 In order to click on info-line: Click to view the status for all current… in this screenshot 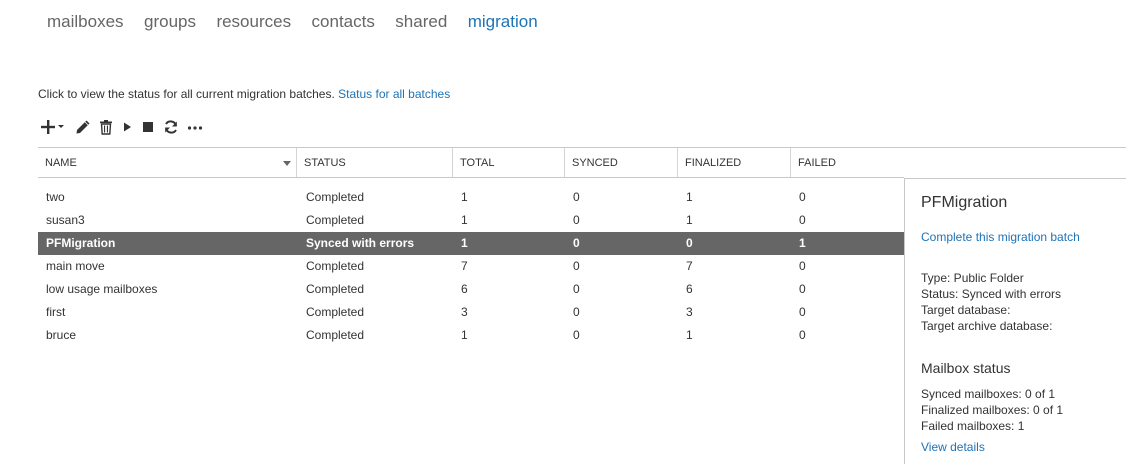, I will do `click(244, 94)`.